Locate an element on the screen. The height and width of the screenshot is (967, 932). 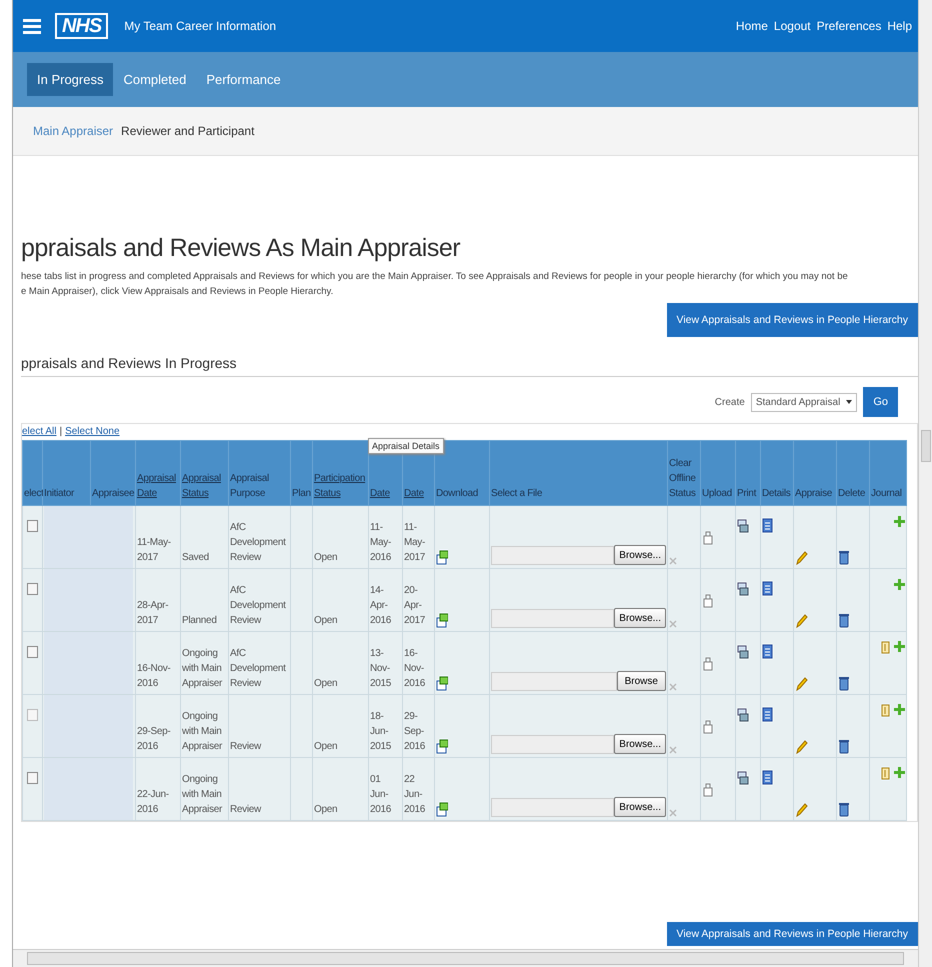
column-header: Clear Offline Status is located at coordinates (683, 473).